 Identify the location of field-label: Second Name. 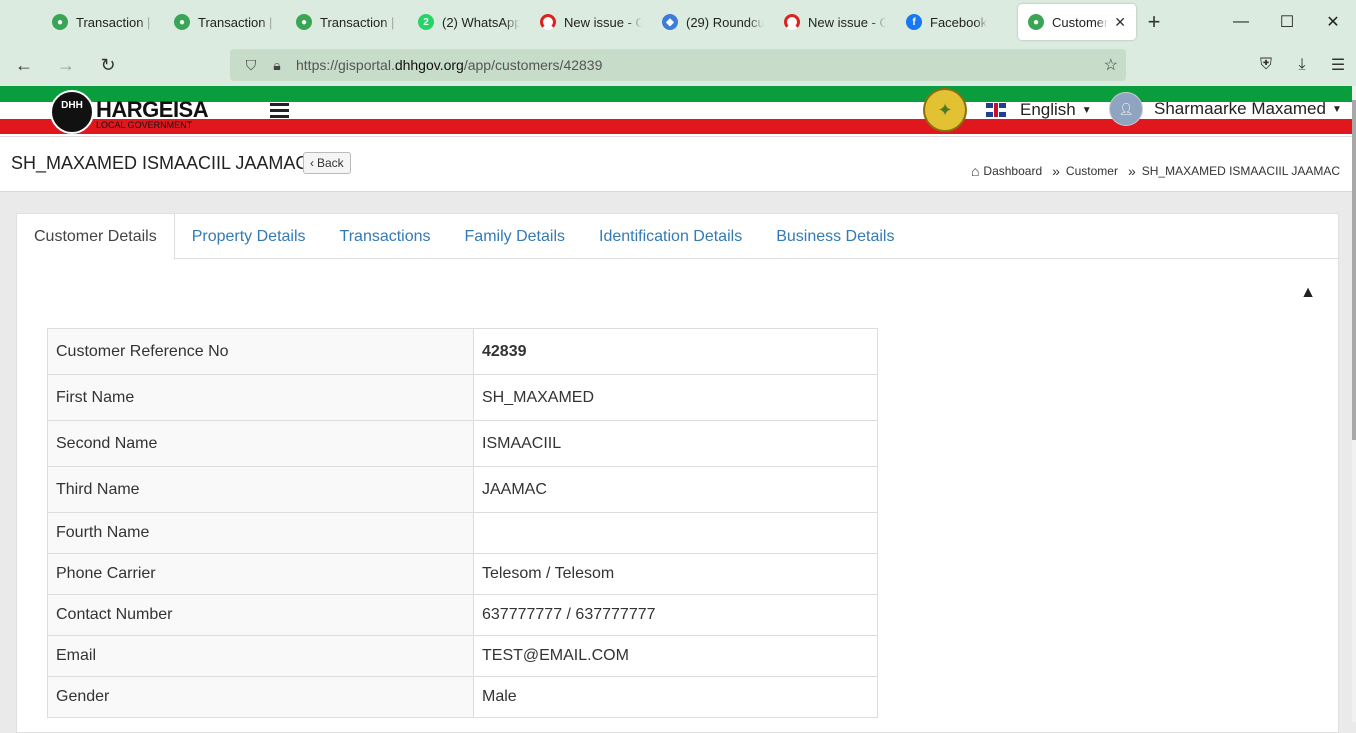
(260, 443).